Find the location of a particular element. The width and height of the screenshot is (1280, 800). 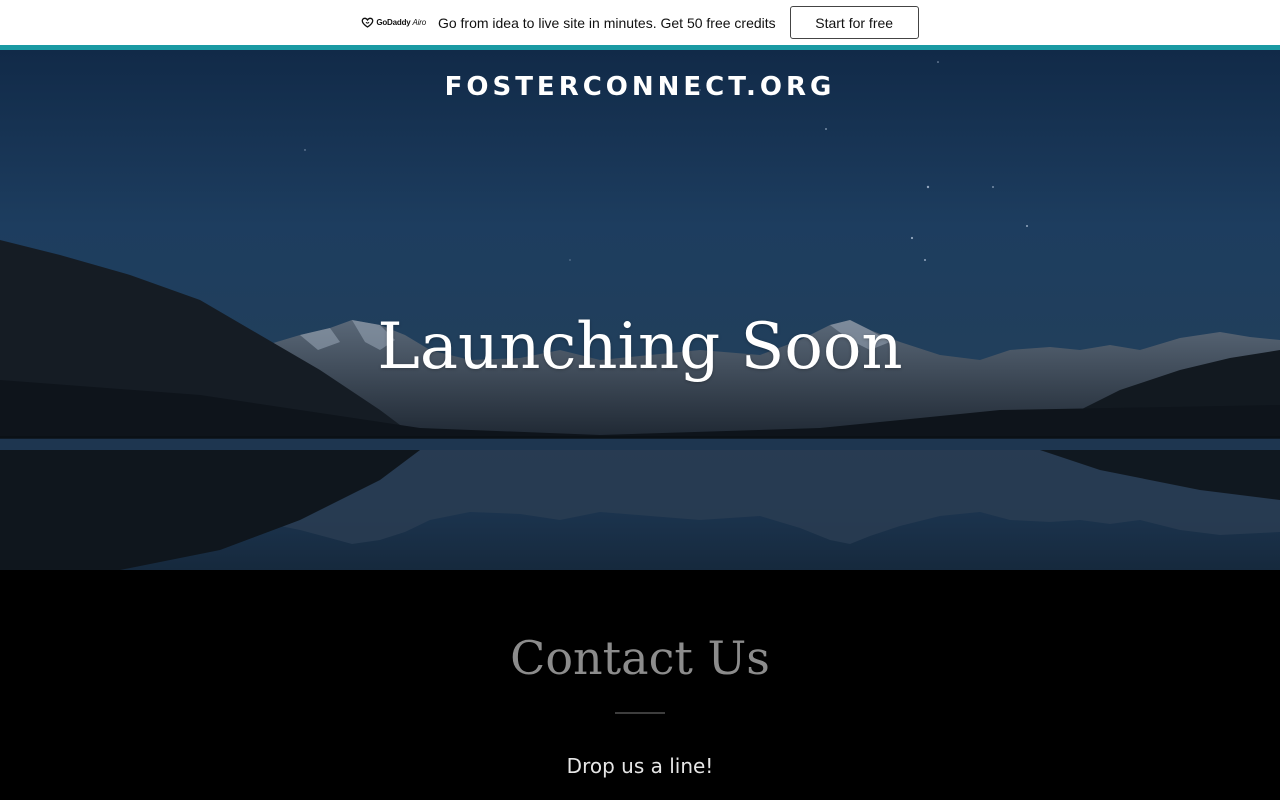

godaddy-airo-logo: GoDaddy Airo is located at coordinates (393, 23).